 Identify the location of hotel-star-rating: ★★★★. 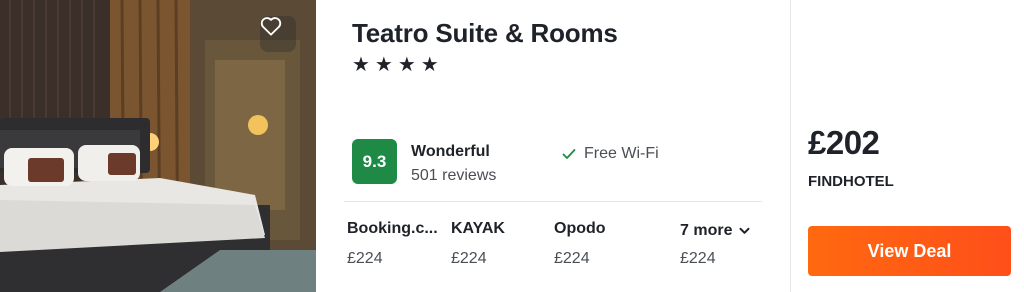
(398, 65).